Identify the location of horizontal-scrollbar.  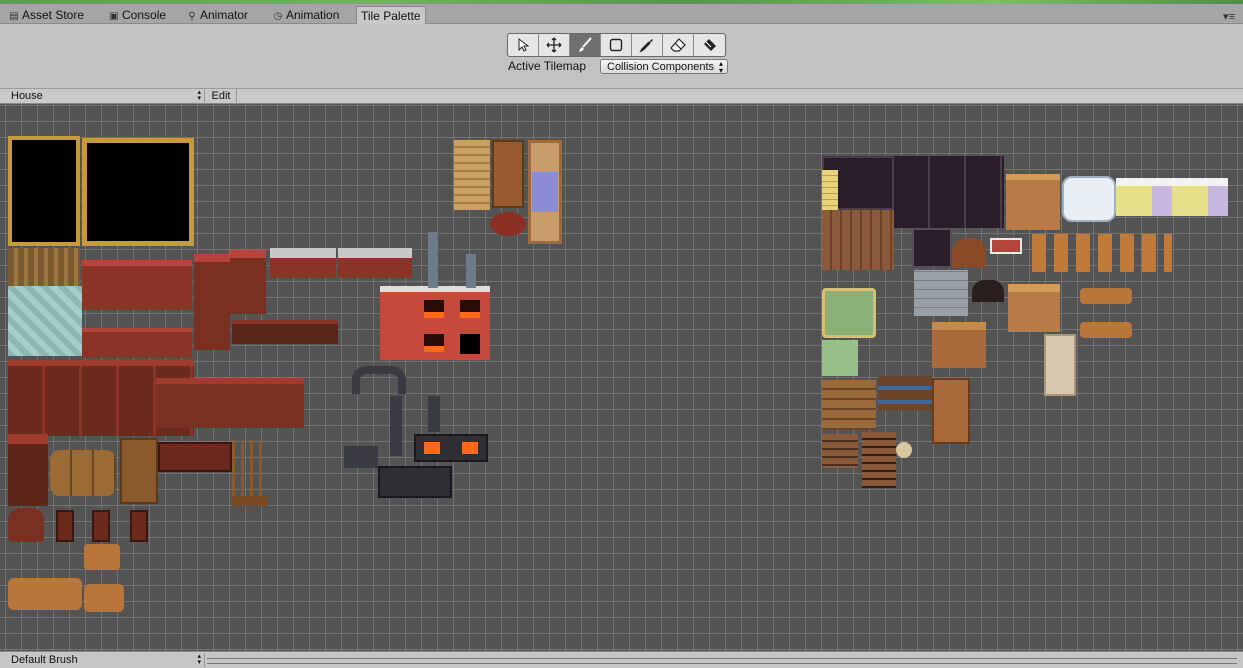
(722, 661).